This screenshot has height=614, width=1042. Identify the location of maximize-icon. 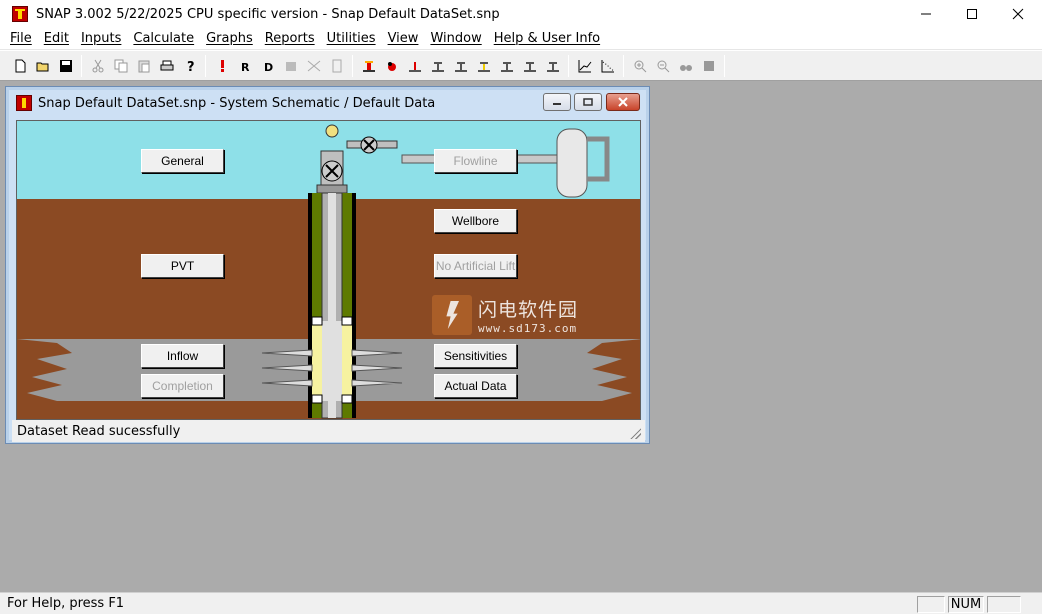
(972, 14).